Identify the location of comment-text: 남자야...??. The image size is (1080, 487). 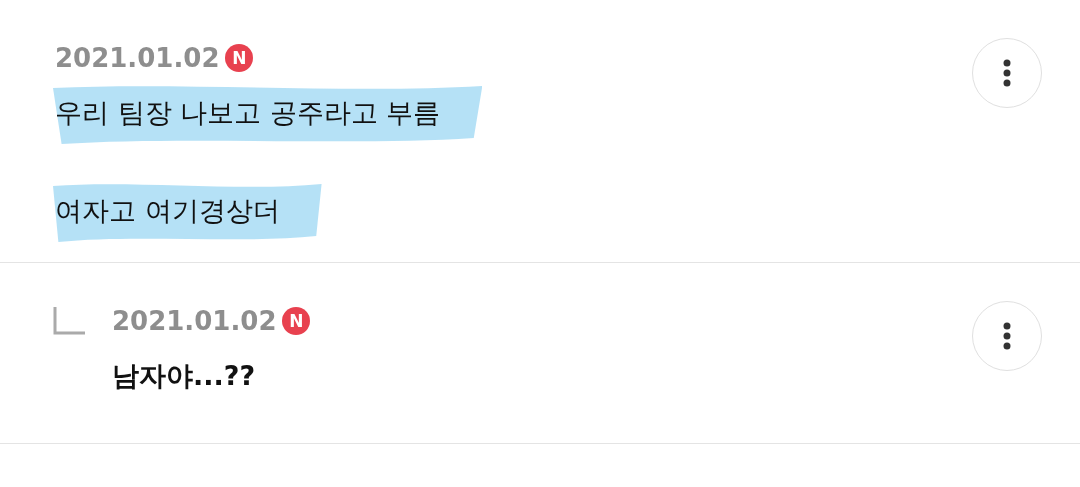
(184, 375).